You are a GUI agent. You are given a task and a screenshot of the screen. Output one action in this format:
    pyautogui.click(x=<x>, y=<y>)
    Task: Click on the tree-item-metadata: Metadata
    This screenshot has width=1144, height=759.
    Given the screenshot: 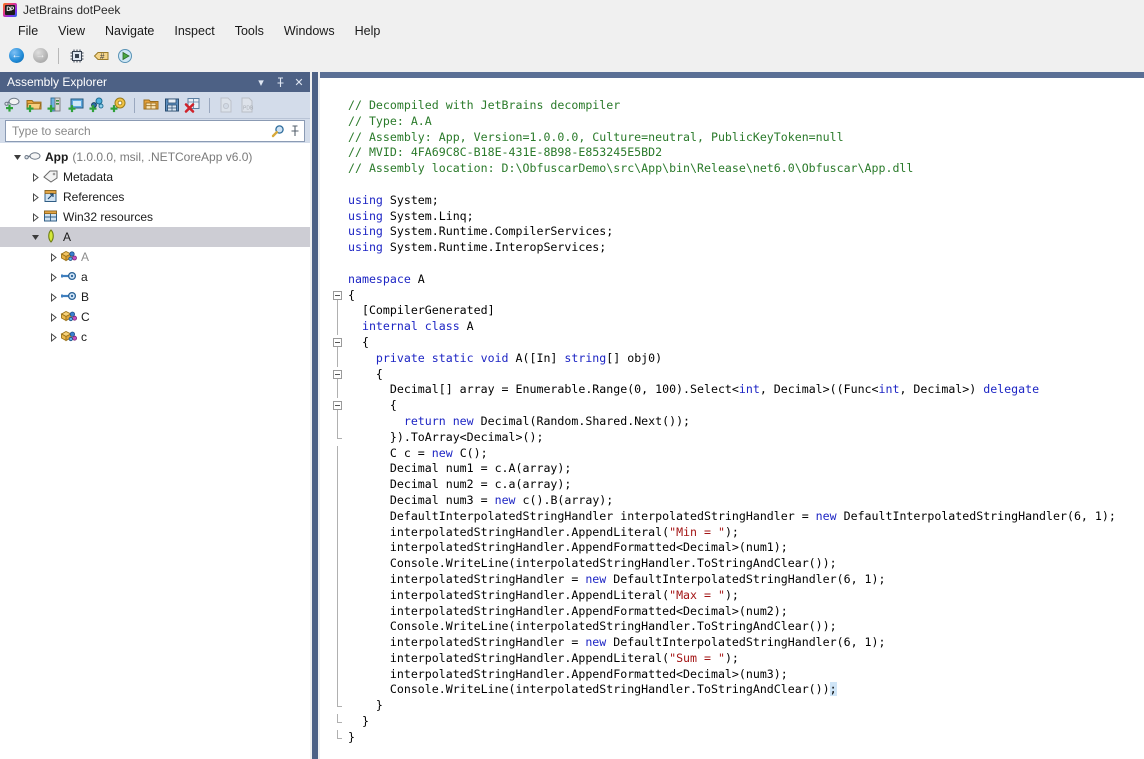 What is the action you would take?
    pyautogui.click(x=155, y=177)
    